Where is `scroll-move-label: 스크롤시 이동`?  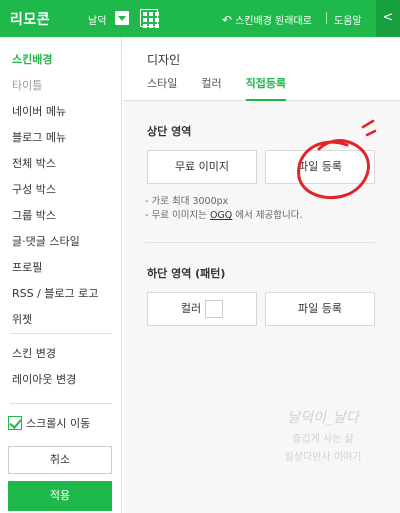
scroll-move-label: 스크롤시 이동 is located at coordinates (58, 423).